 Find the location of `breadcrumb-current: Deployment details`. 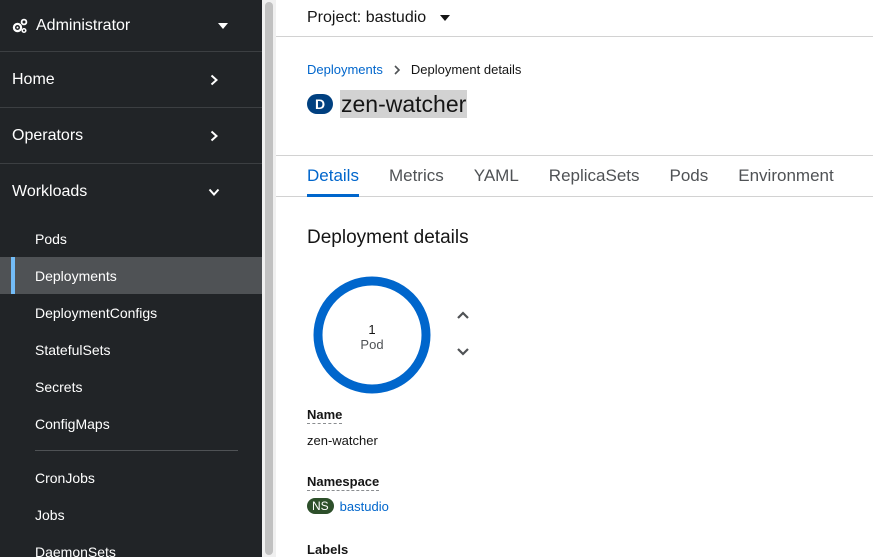

breadcrumb-current: Deployment details is located at coordinates (466, 69).